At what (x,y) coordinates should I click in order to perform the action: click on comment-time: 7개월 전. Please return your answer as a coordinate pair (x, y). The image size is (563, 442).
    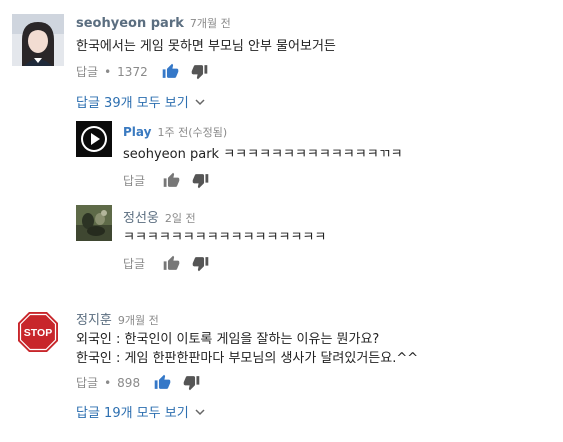
    Looking at the image, I should click on (210, 23).